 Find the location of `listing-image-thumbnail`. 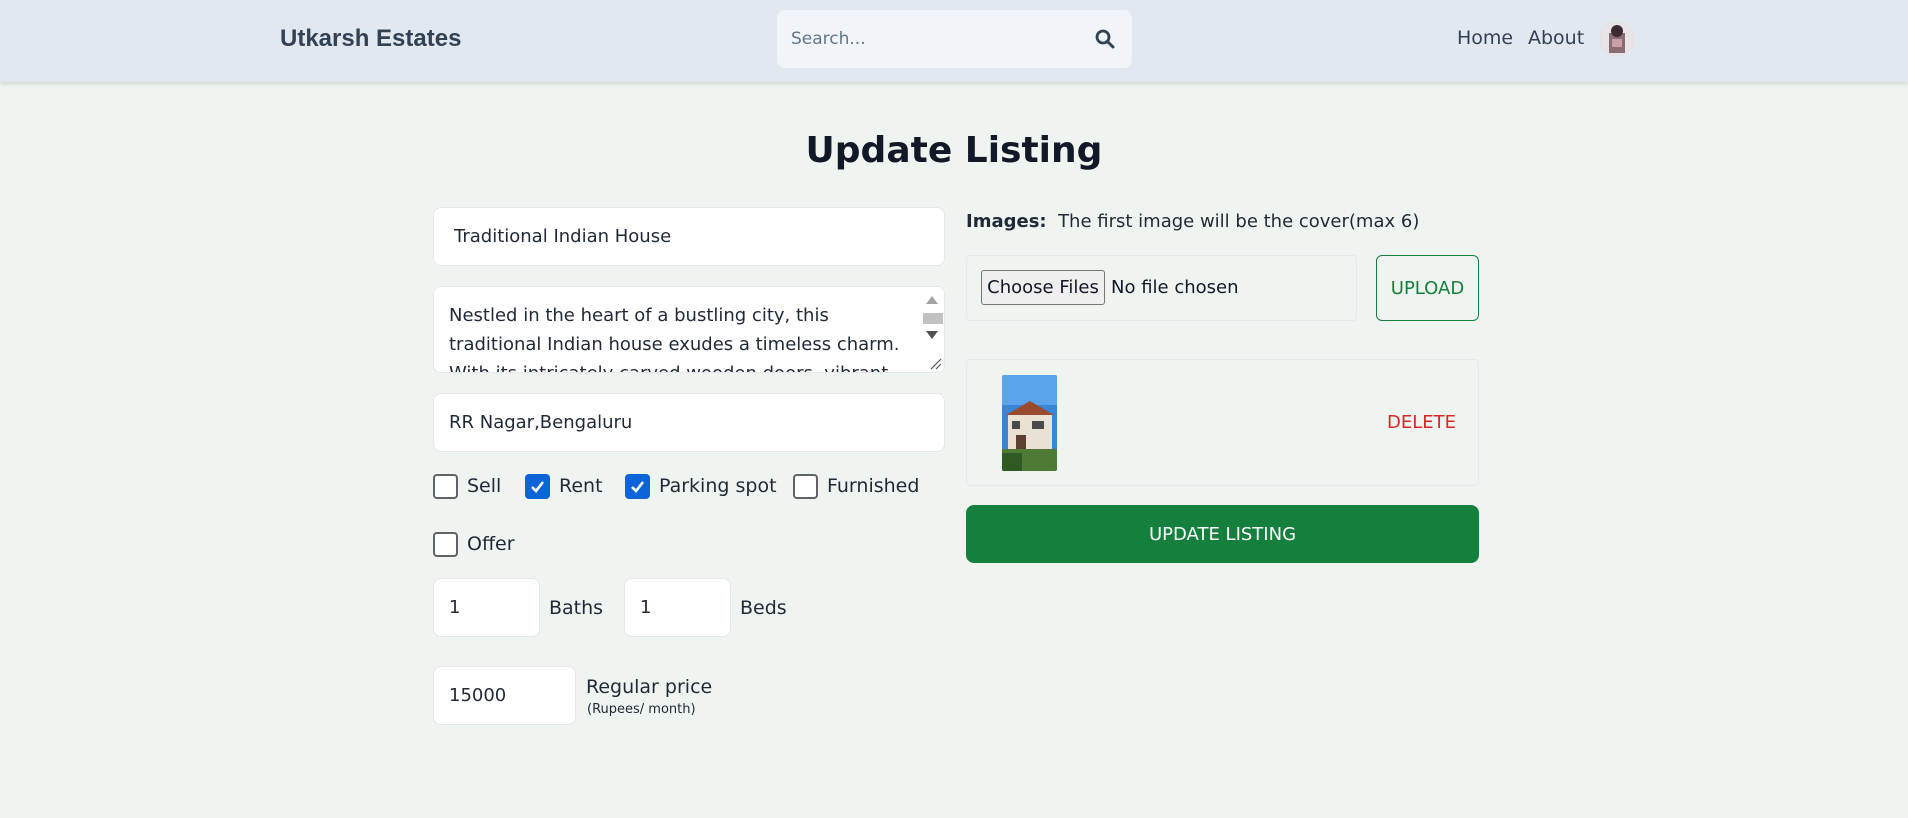

listing-image-thumbnail is located at coordinates (1029, 423).